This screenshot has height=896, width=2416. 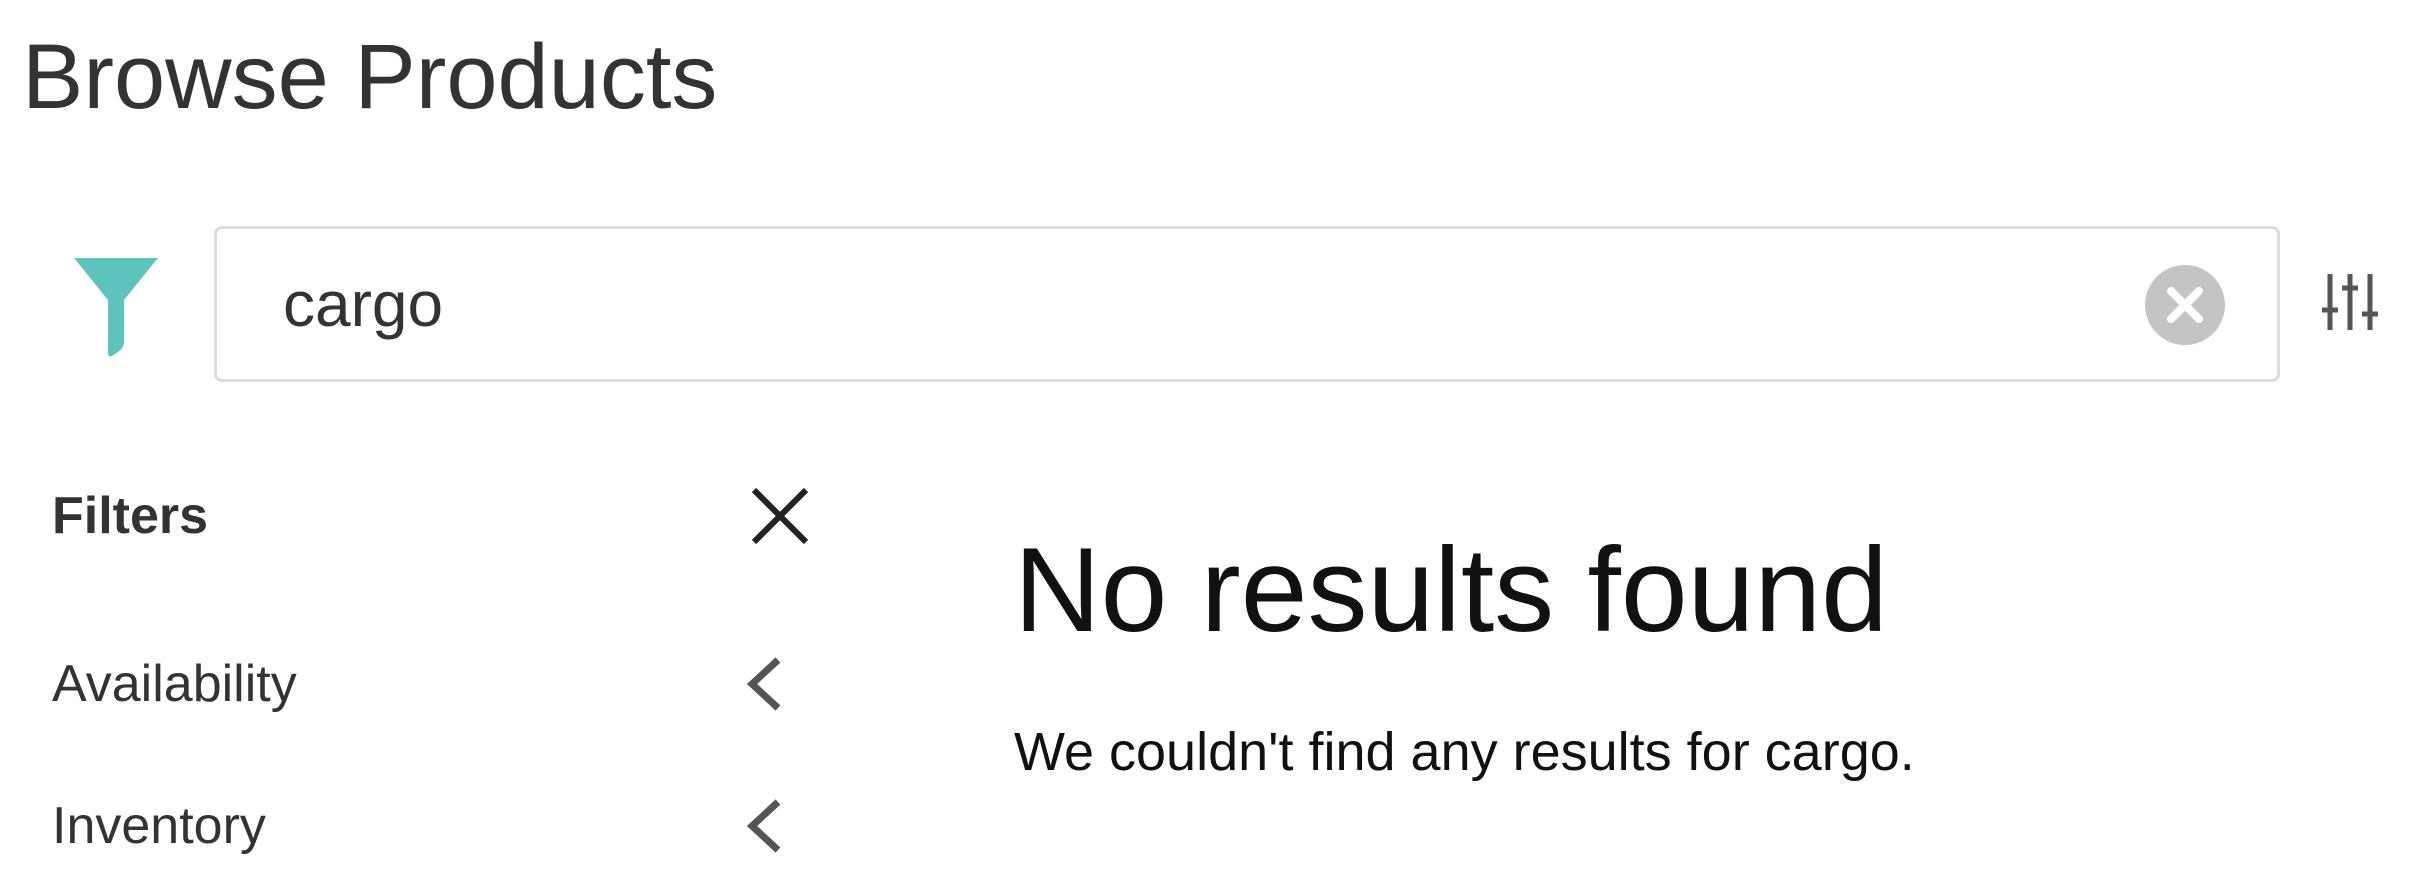 I want to click on close-filters-button, so click(x=780, y=516).